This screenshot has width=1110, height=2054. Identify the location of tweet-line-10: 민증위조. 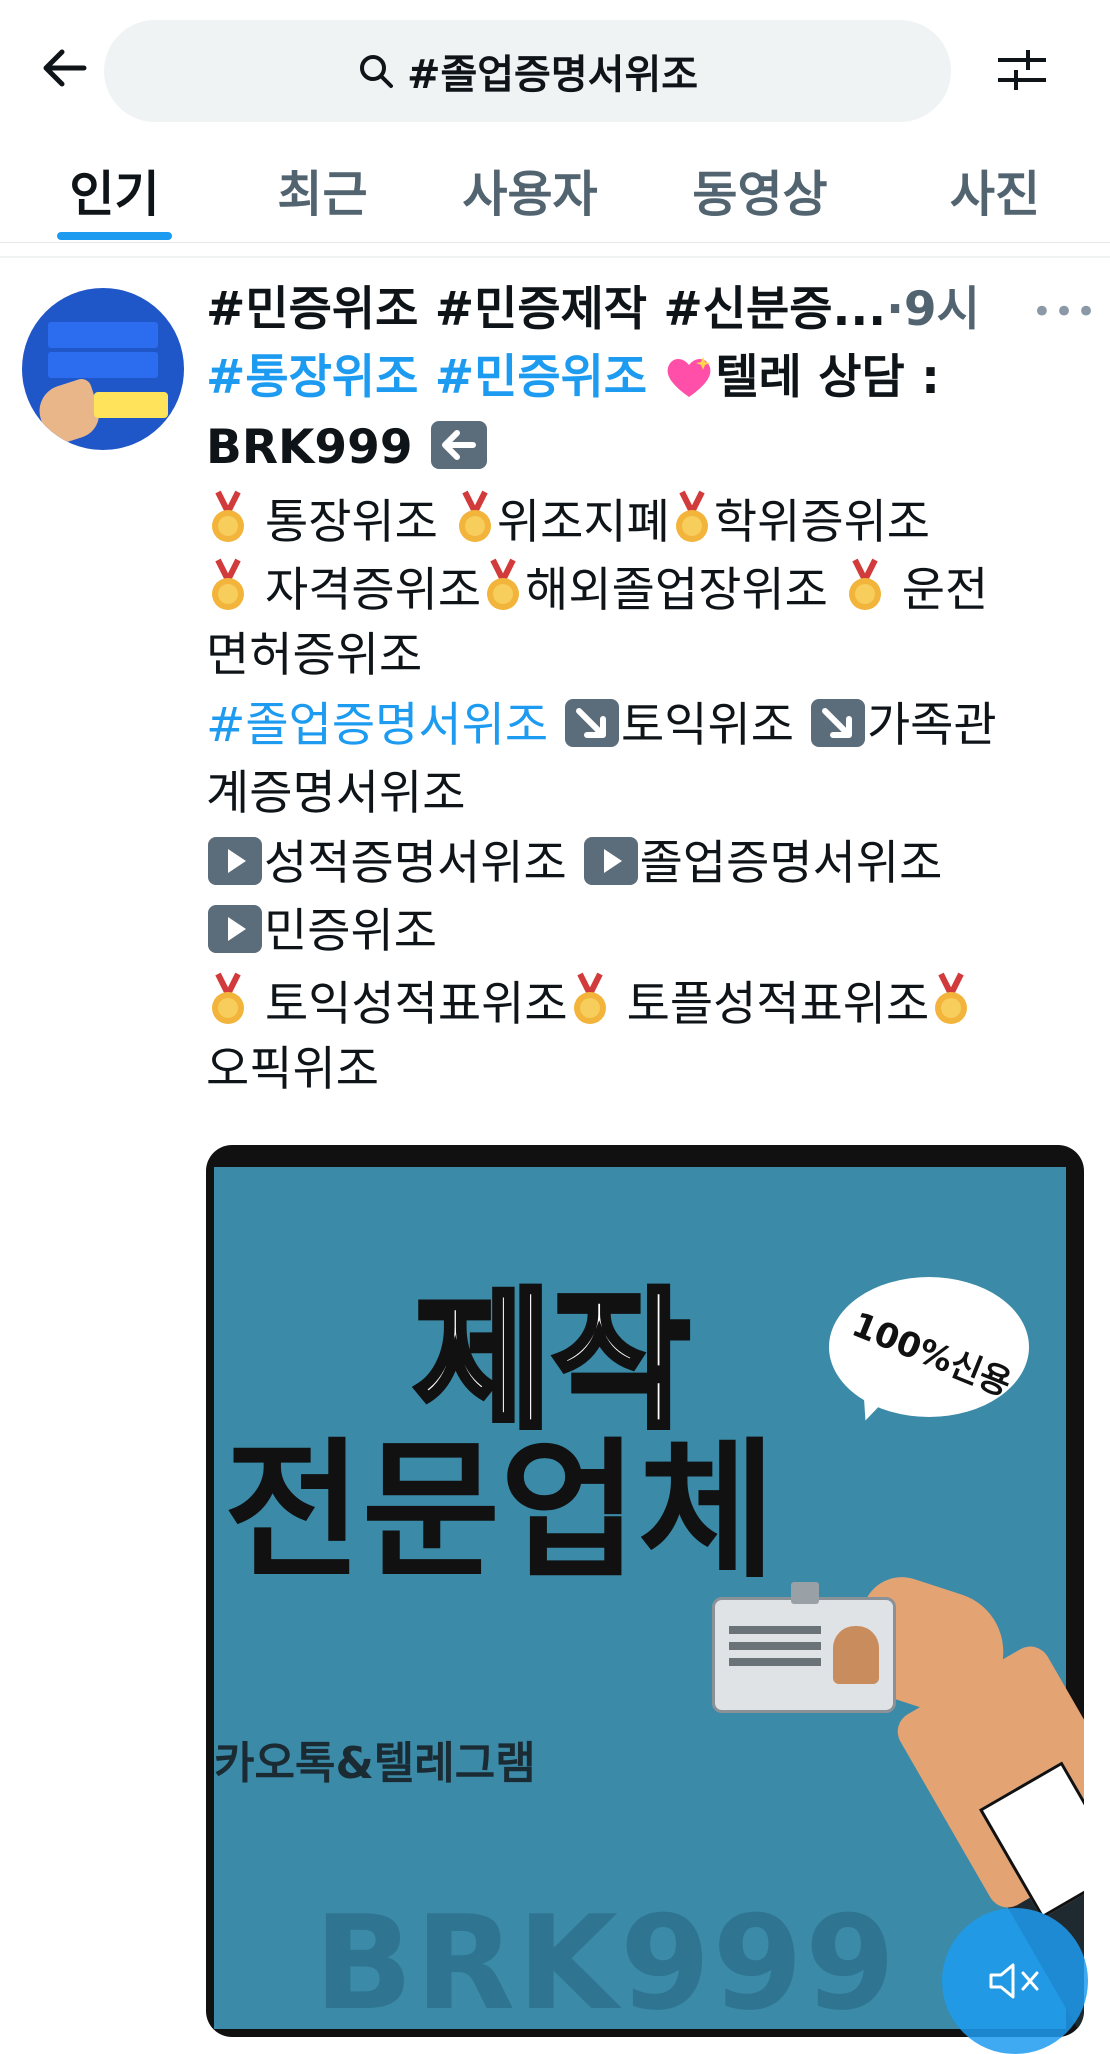
(321, 932).